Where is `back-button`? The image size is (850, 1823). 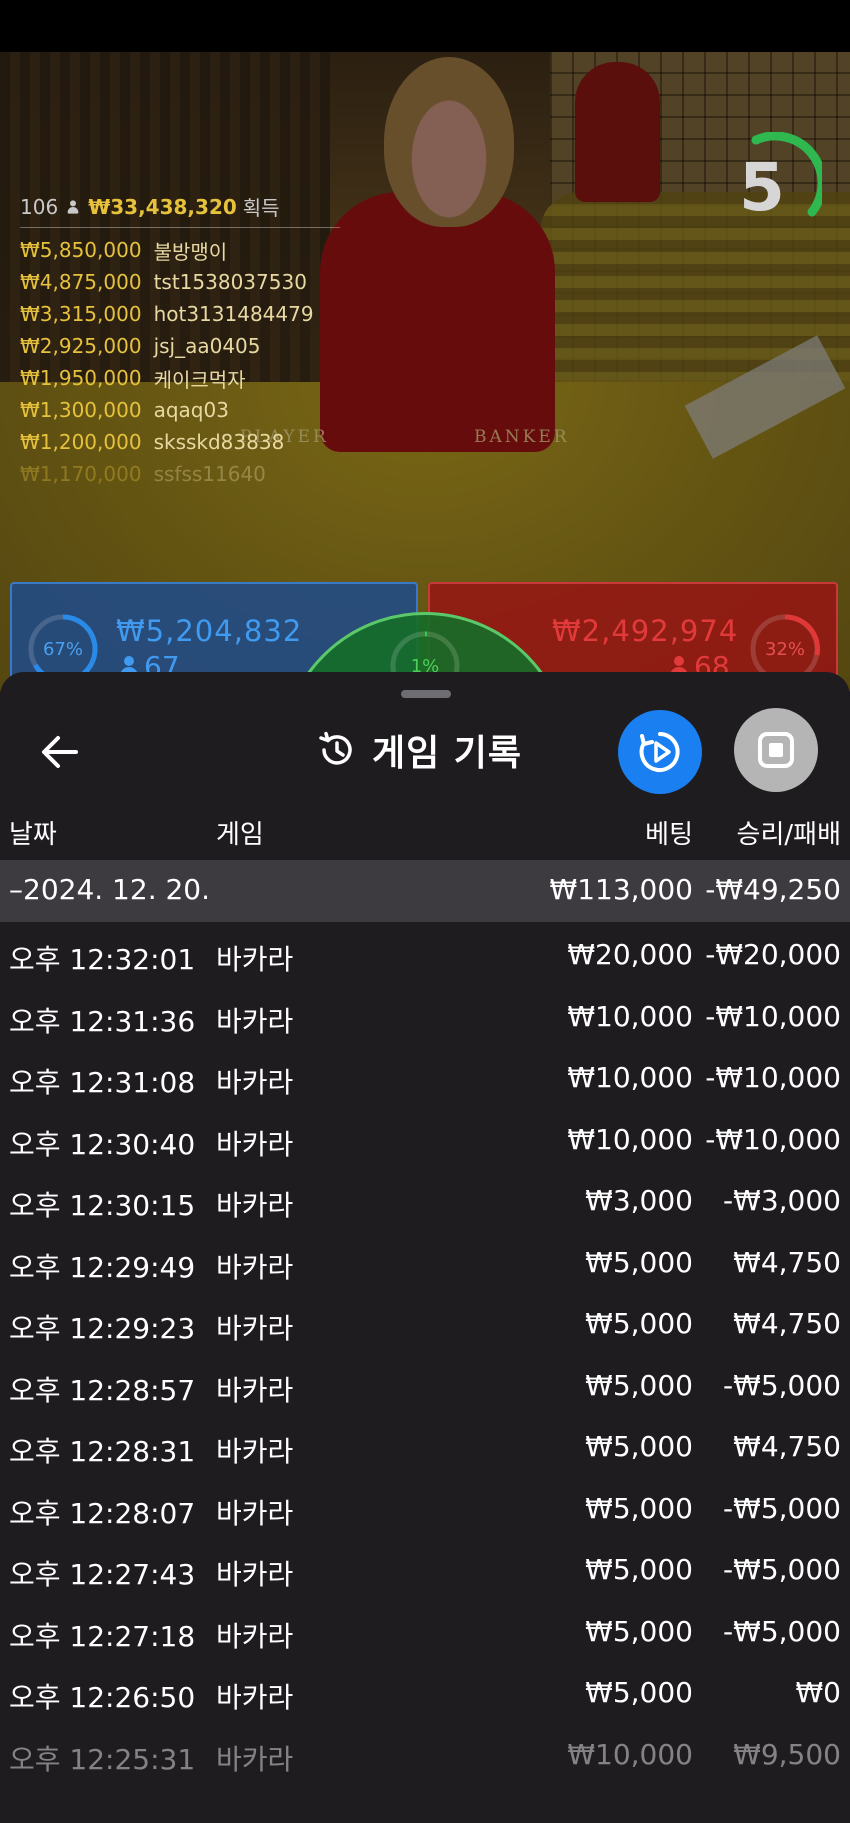 back-button is located at coordinates (60, 752).